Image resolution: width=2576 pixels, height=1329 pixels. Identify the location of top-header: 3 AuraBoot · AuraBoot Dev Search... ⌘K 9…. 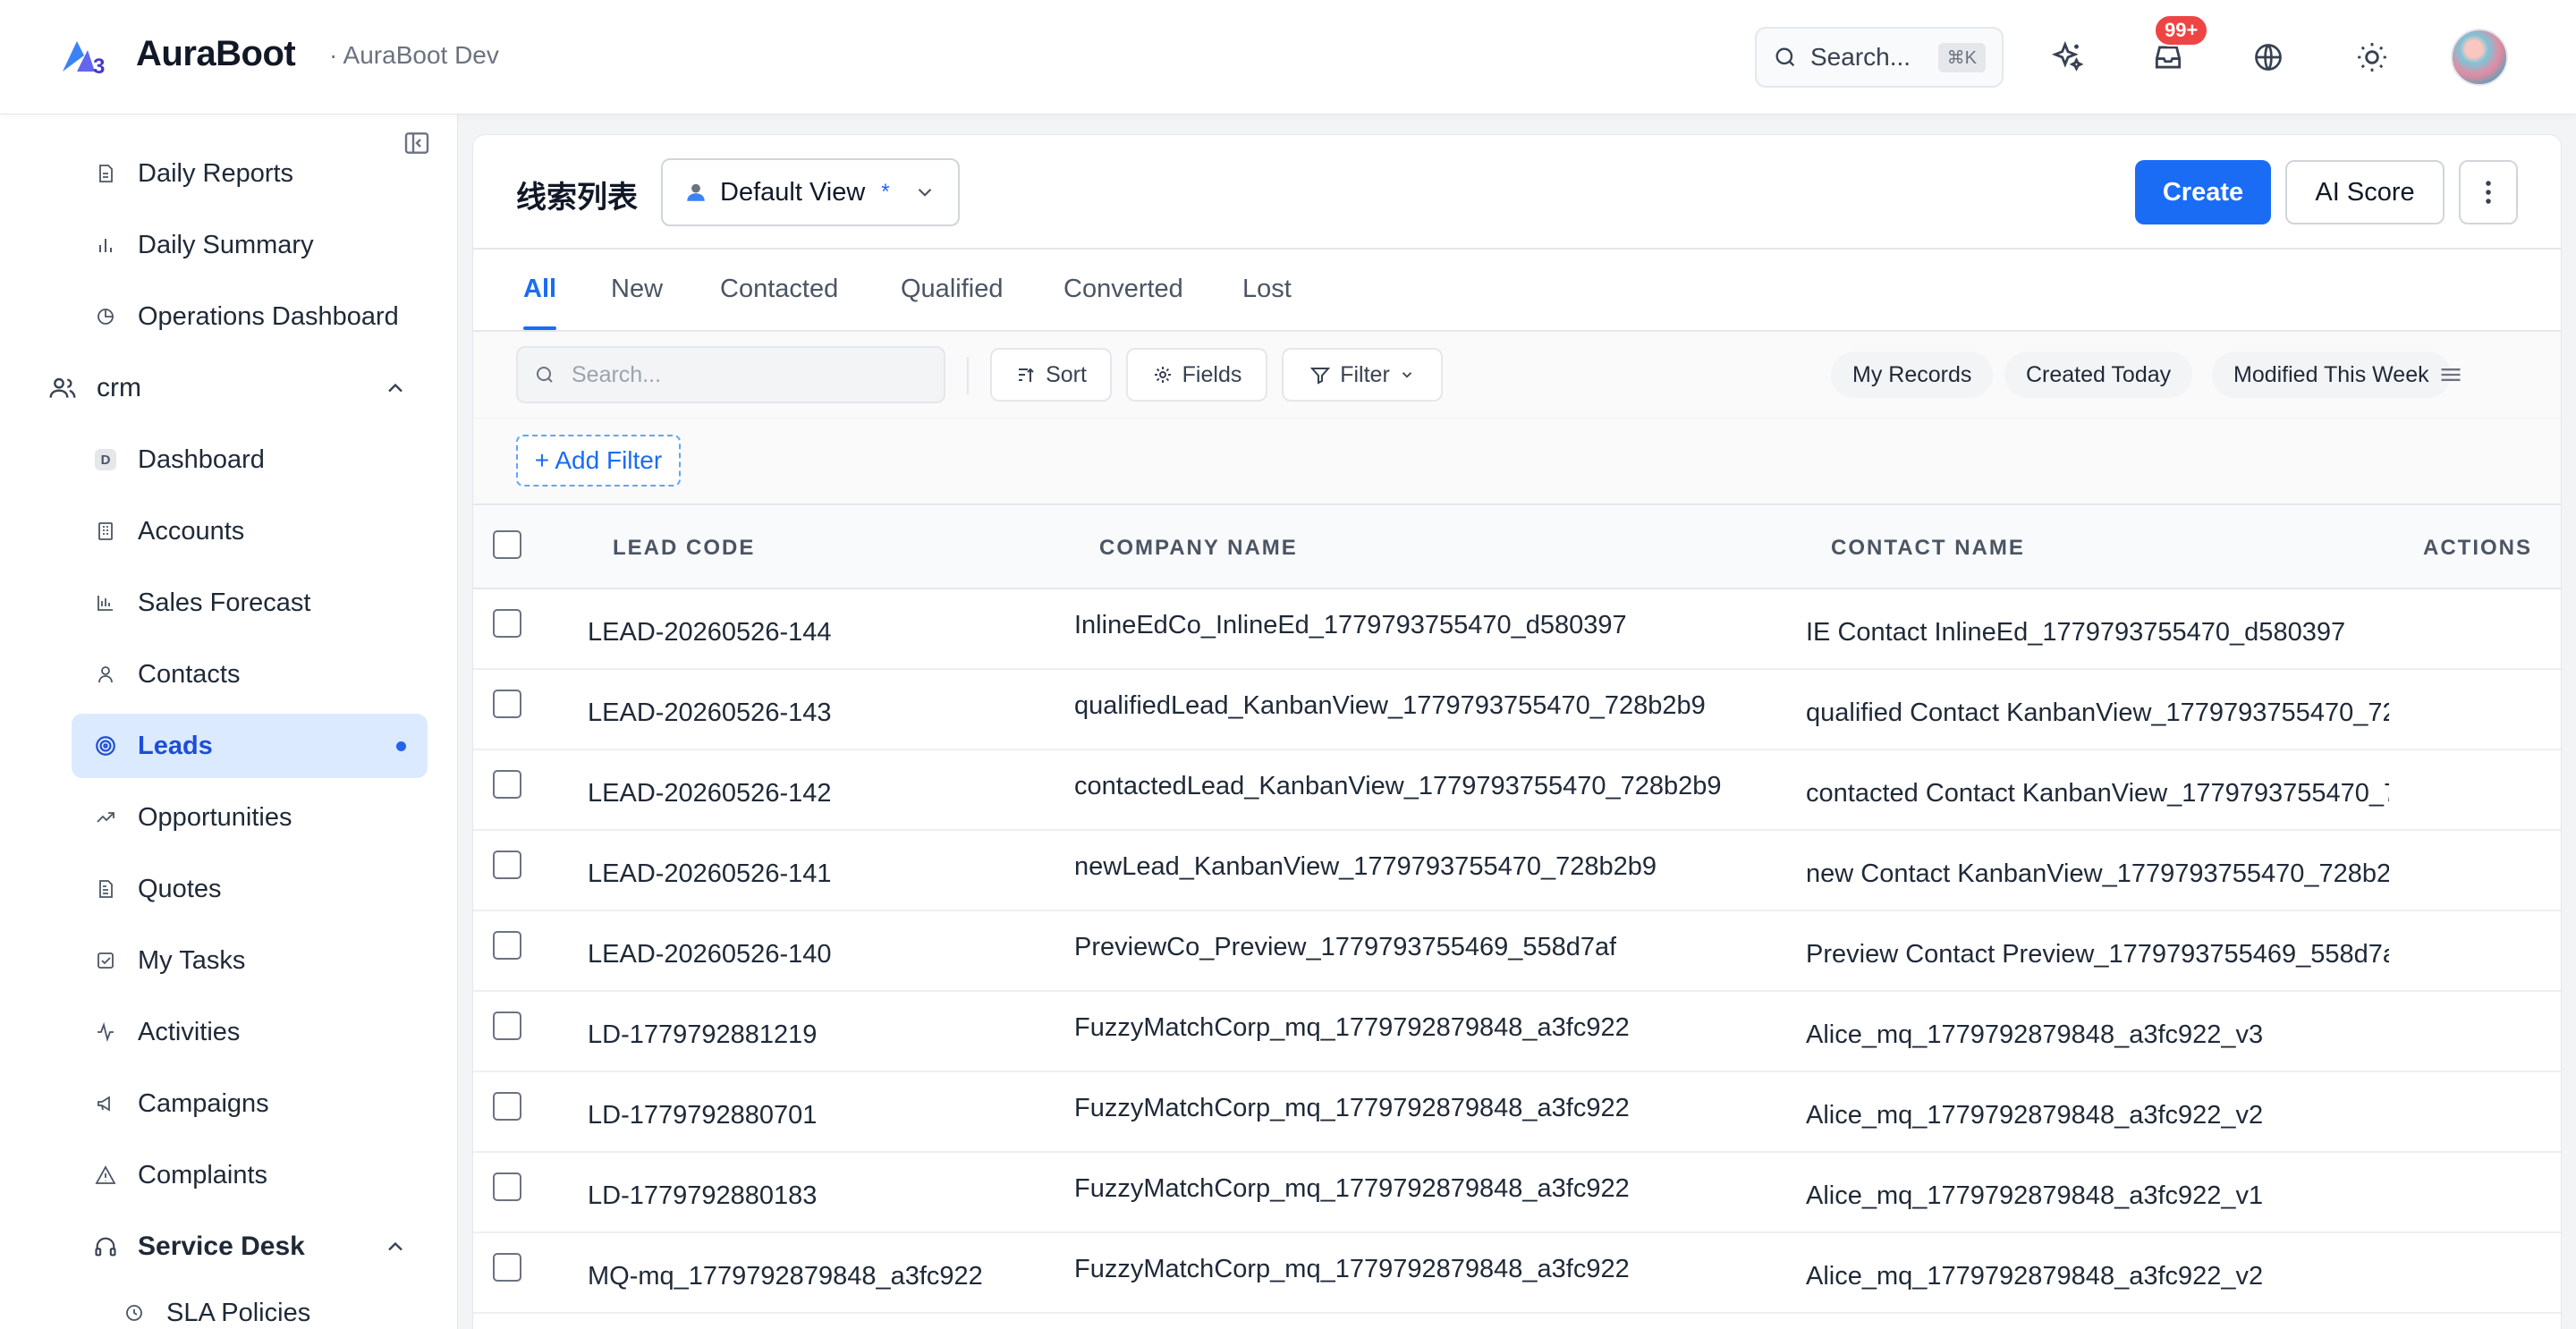
(1288, 57).